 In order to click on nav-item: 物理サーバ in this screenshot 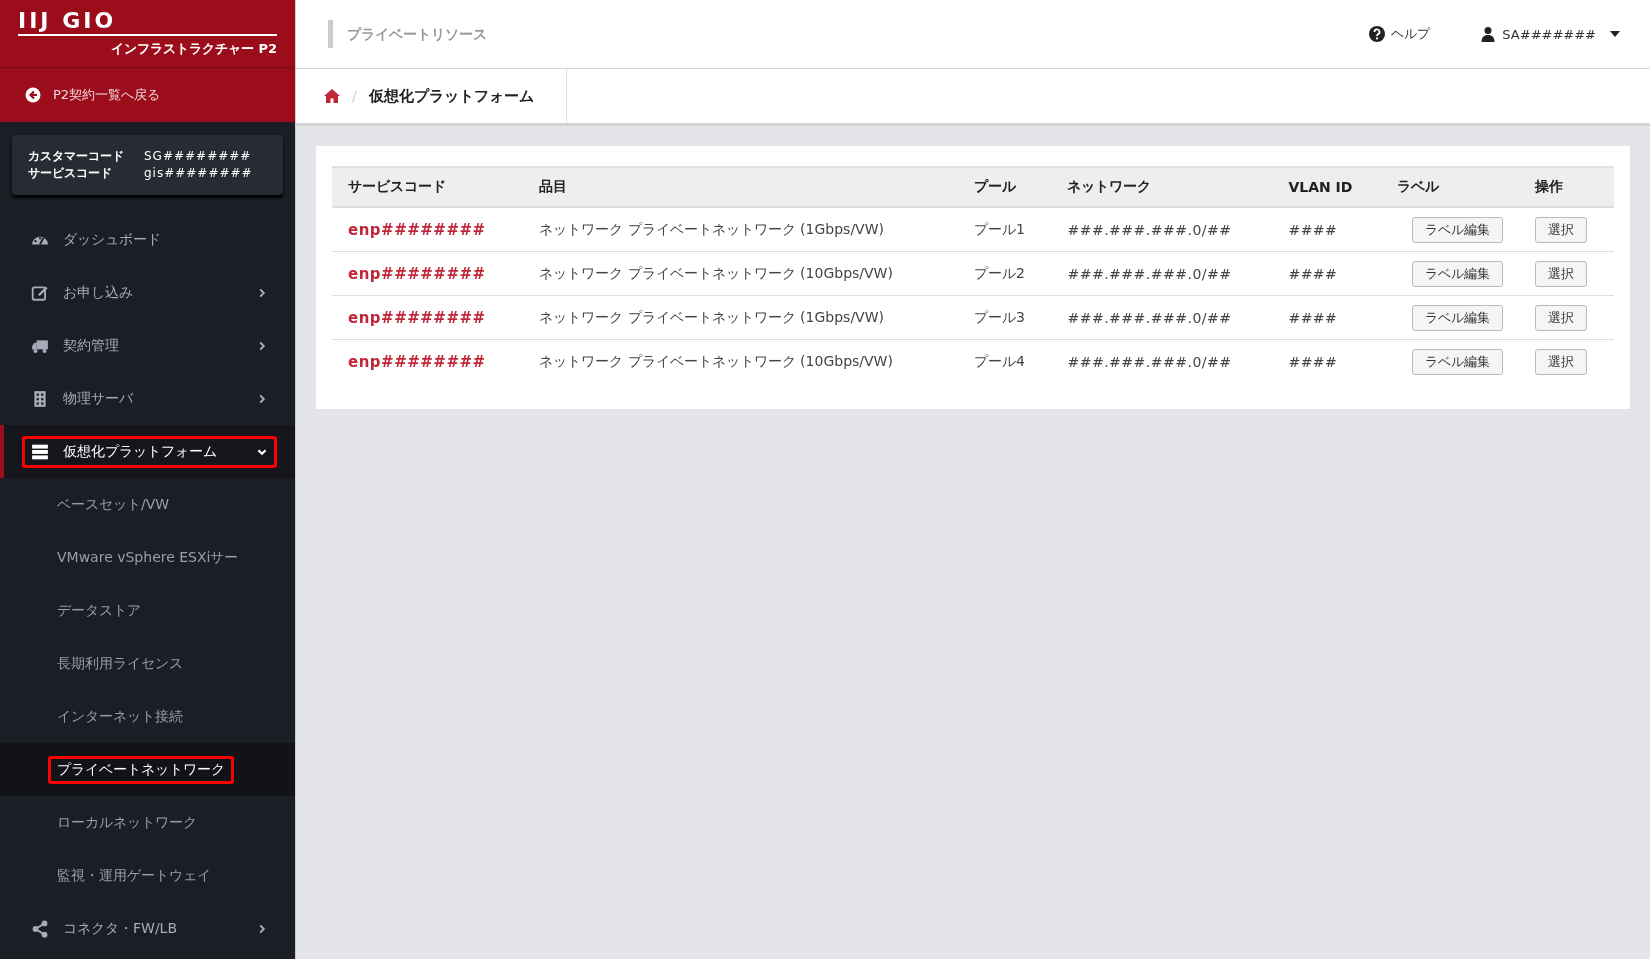, I will do `click(147, 398)`.